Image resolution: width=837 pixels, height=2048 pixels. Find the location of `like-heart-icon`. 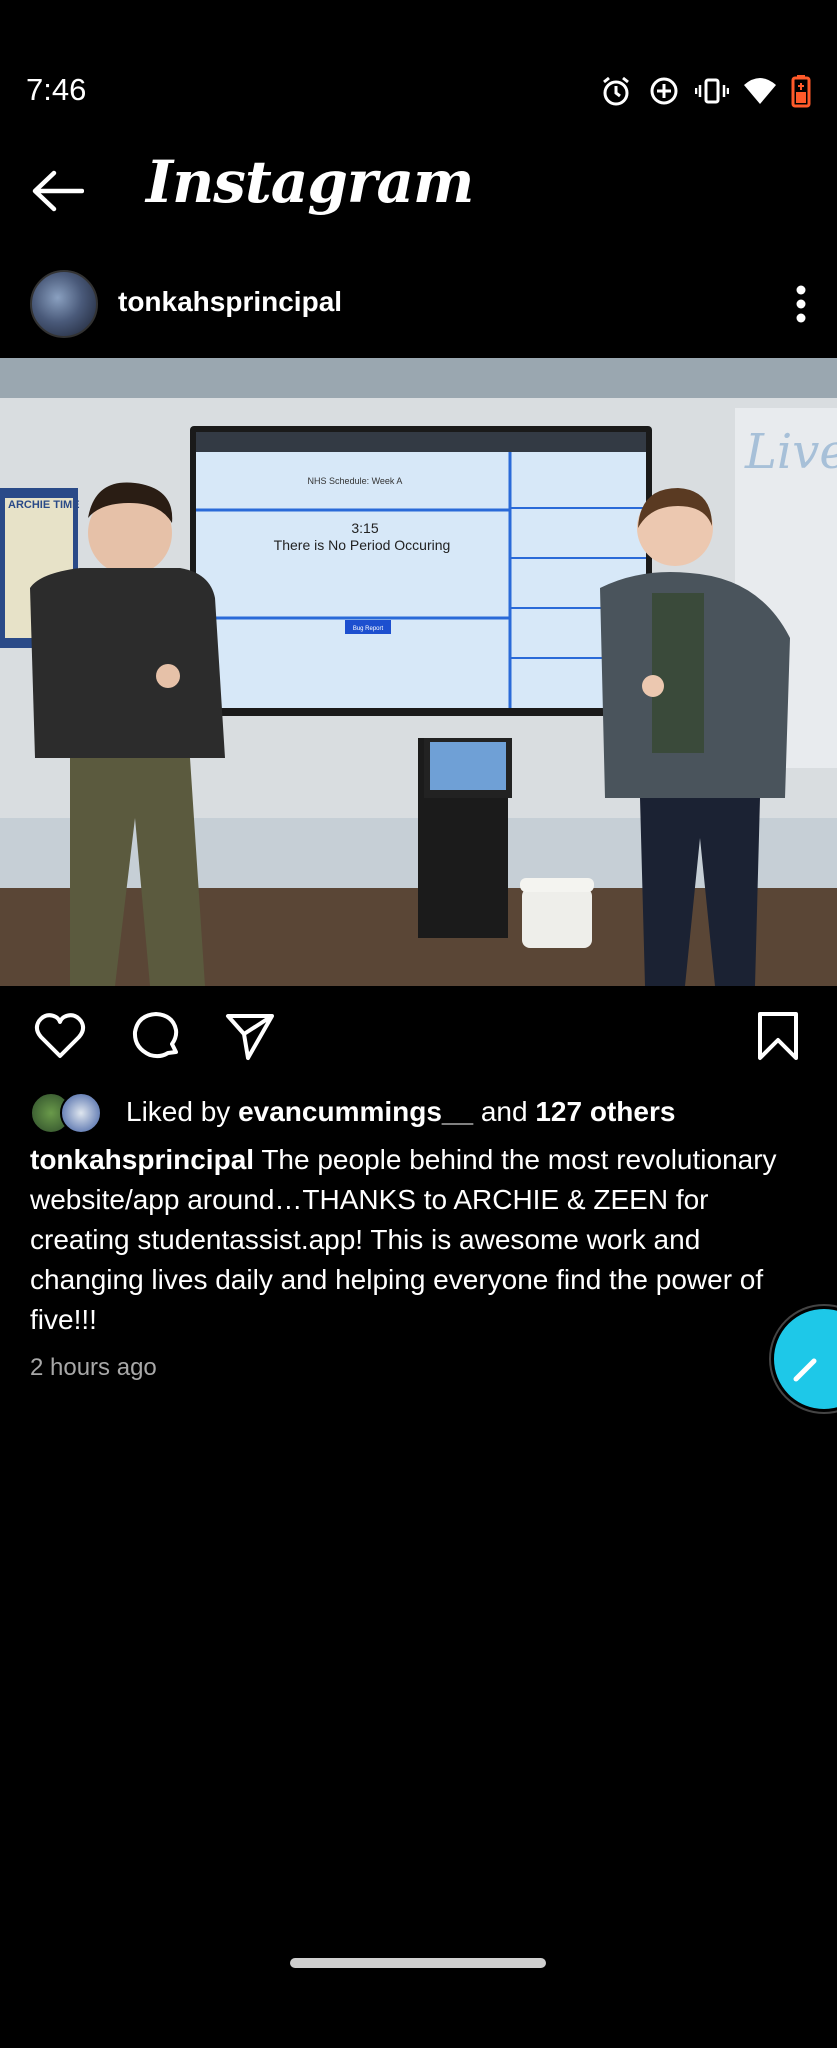

like-heart-icon is located at coordinates (60, 1036).